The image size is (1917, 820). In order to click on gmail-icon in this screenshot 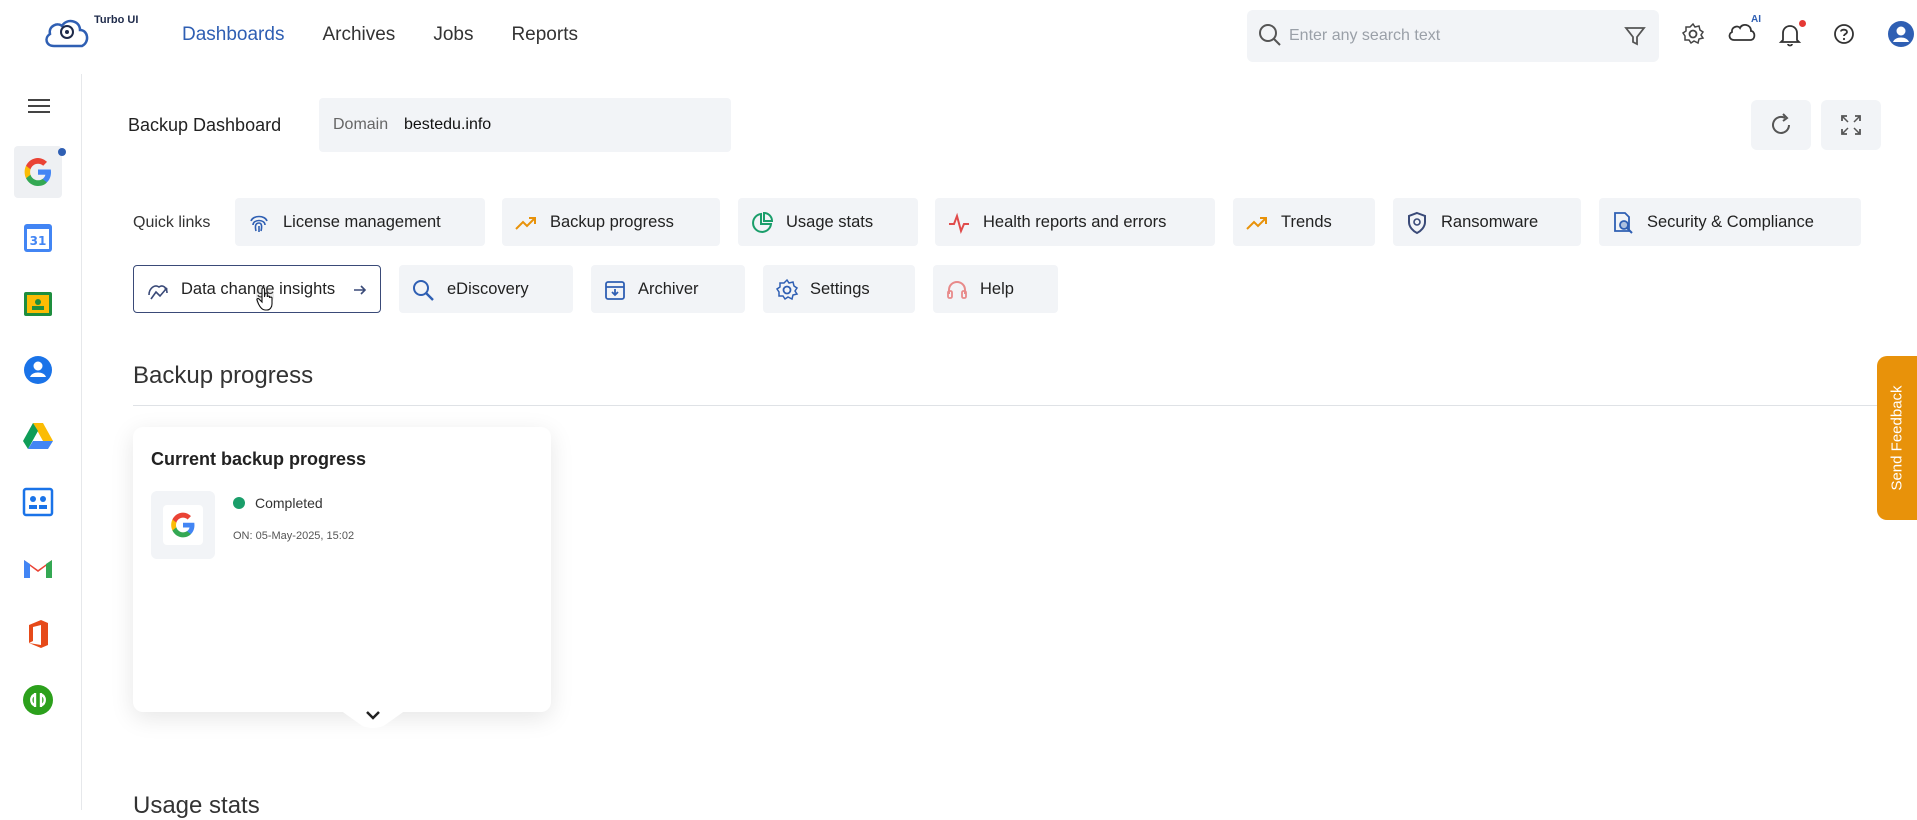, I will do `click(38, 569)`.